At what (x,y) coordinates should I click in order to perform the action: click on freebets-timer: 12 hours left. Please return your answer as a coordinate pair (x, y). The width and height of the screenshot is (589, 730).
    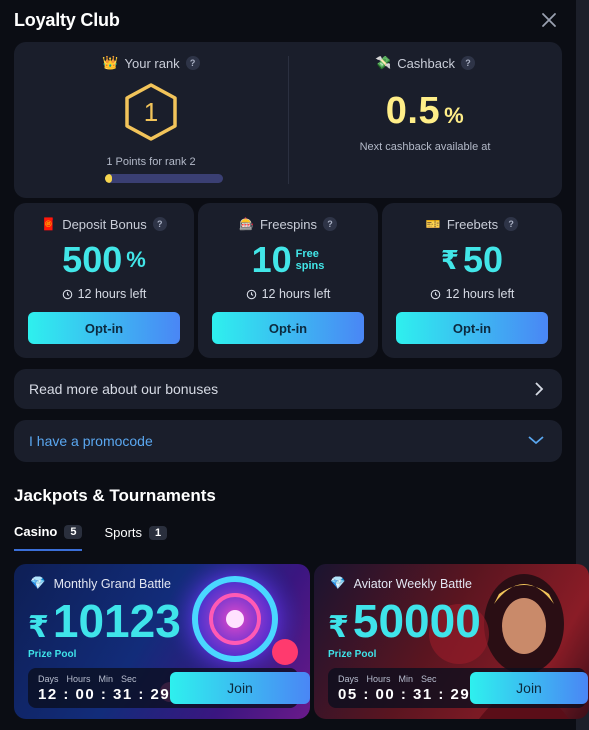
    Looking at the image, I should click on (472, 294).